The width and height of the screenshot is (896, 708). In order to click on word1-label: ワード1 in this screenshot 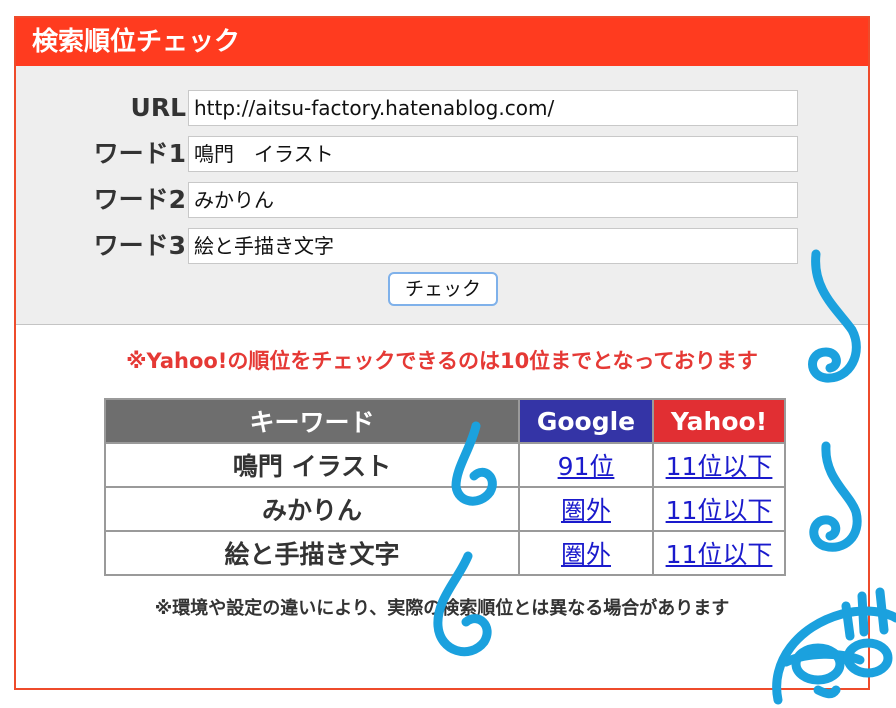, I will do `click(139, 153)`.